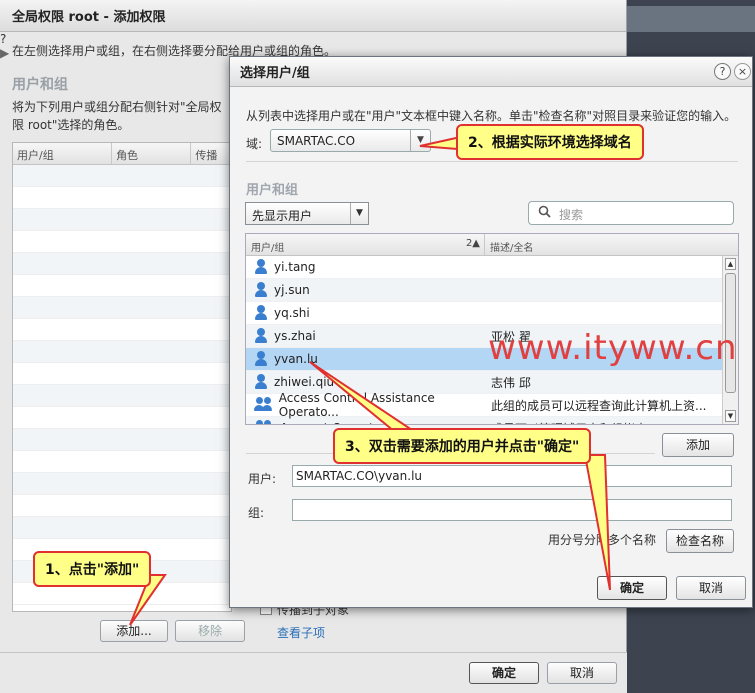  Describe the element at coordinates (262, 479) in the screenshot. I see `user-label: 用户:` at that location.